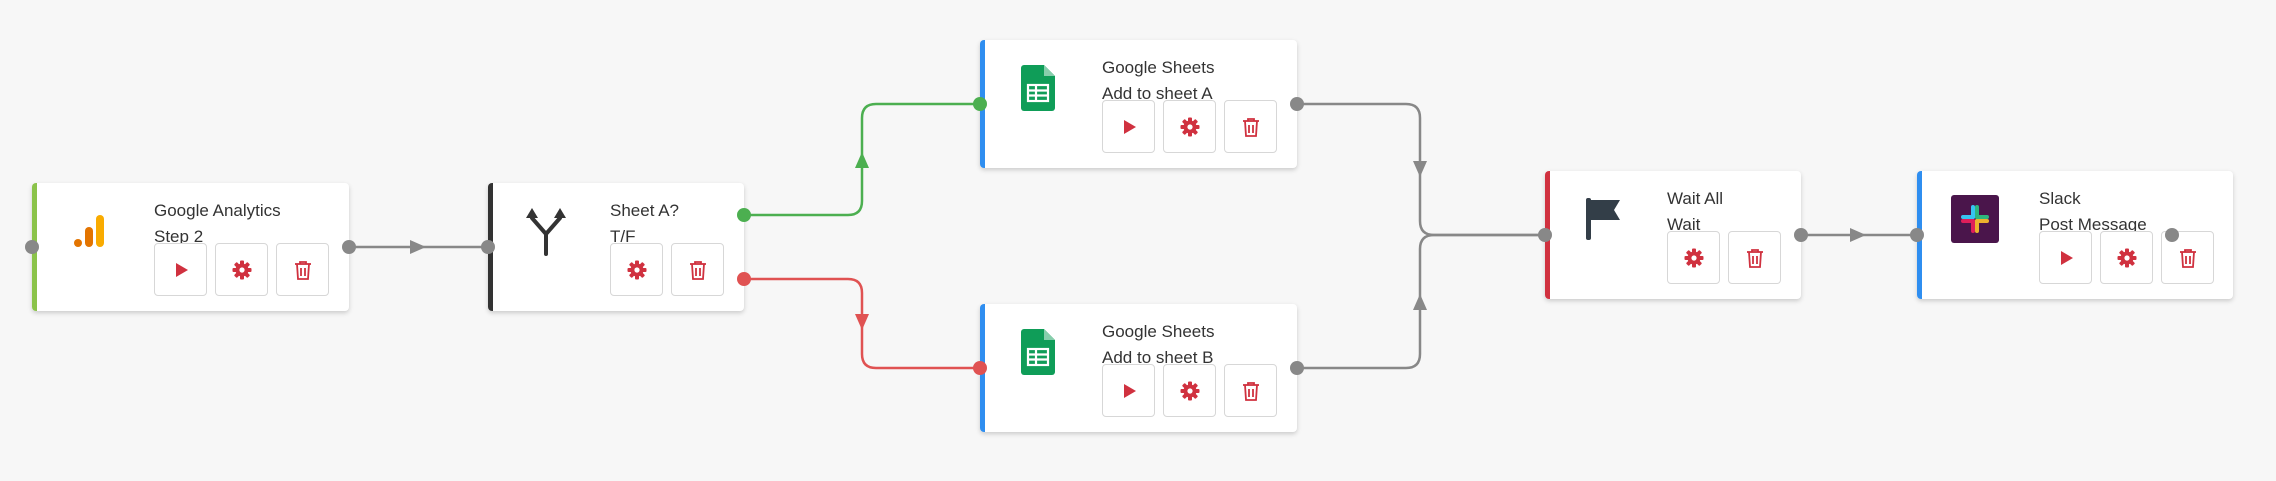 The width and height of the screenshot is (2276, 481). I want to click on arrow-wait-slack, so click(1858, 235).